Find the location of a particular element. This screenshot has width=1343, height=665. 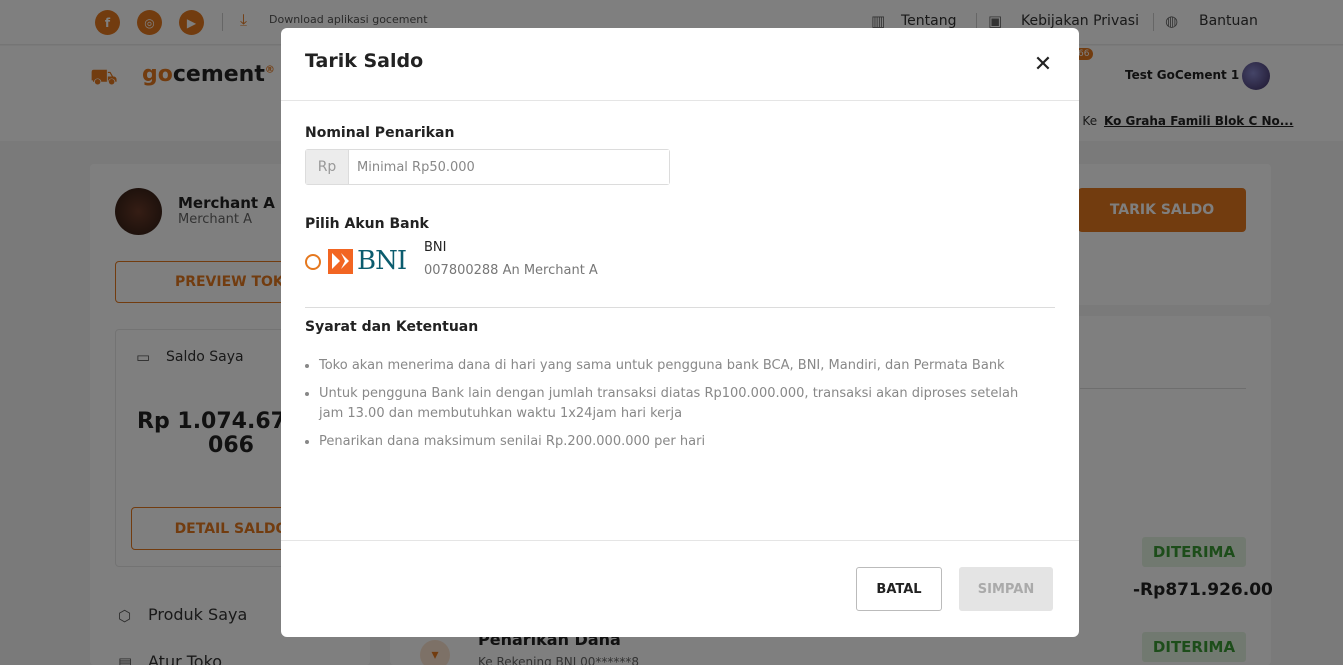

bni-logo: BNI is located at coordinates (370, 261).